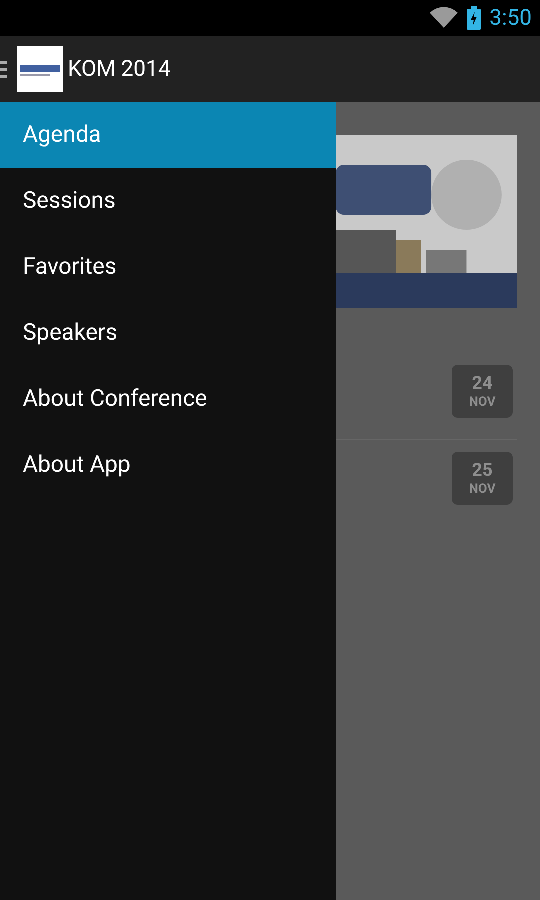 This screenshot has width=540, height=900. What do you see at coordinates (168, 135) in the screenshot?
I see `drawer-item: Agenda` at bounding box center [168, 135].